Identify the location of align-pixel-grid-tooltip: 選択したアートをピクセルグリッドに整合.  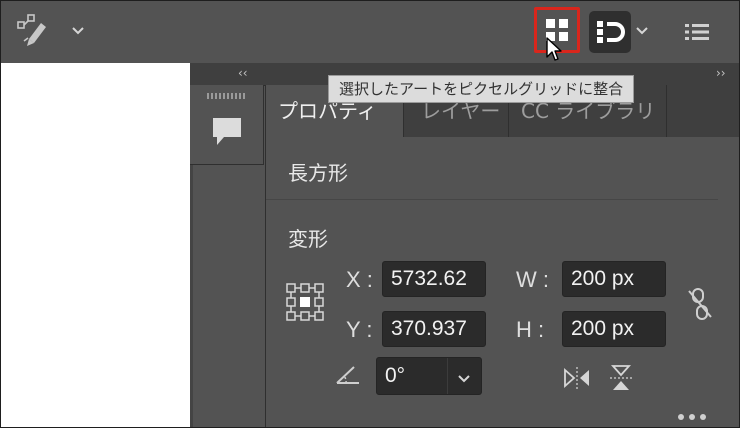
(481, 89).